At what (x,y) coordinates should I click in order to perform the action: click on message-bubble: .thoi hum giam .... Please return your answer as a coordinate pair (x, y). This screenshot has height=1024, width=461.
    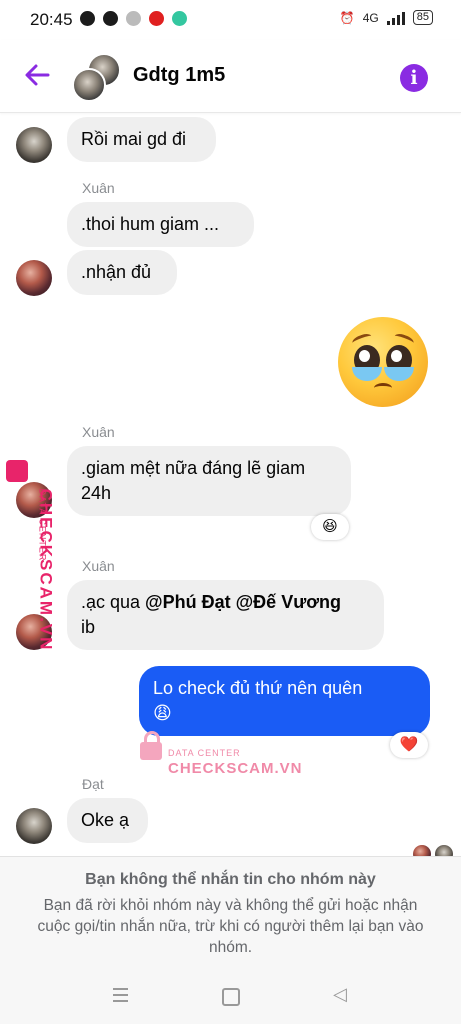
    Looking at the image, I should click on (160, 224).